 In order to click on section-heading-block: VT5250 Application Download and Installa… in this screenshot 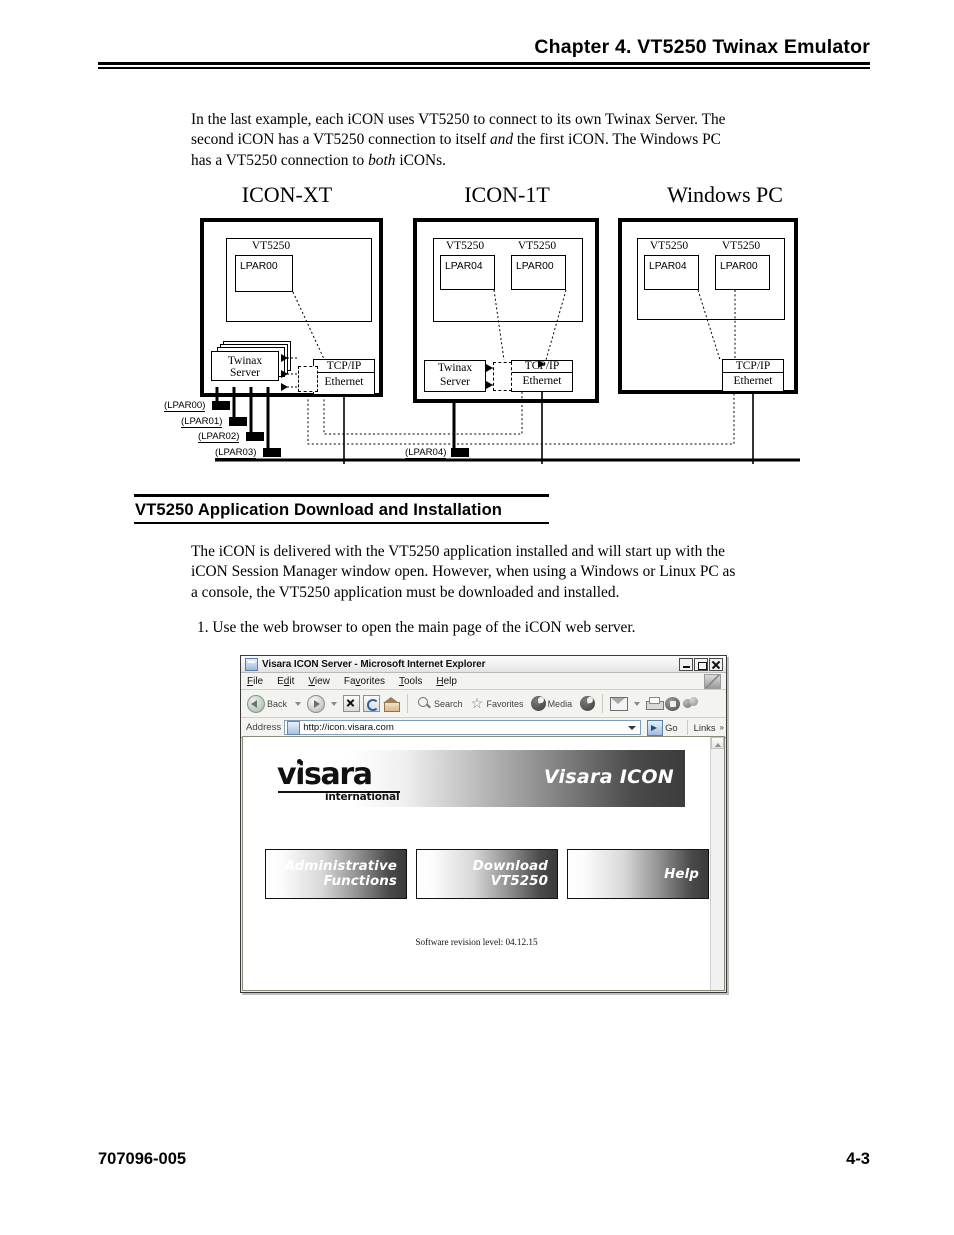, I will do `click(341, 509)`.